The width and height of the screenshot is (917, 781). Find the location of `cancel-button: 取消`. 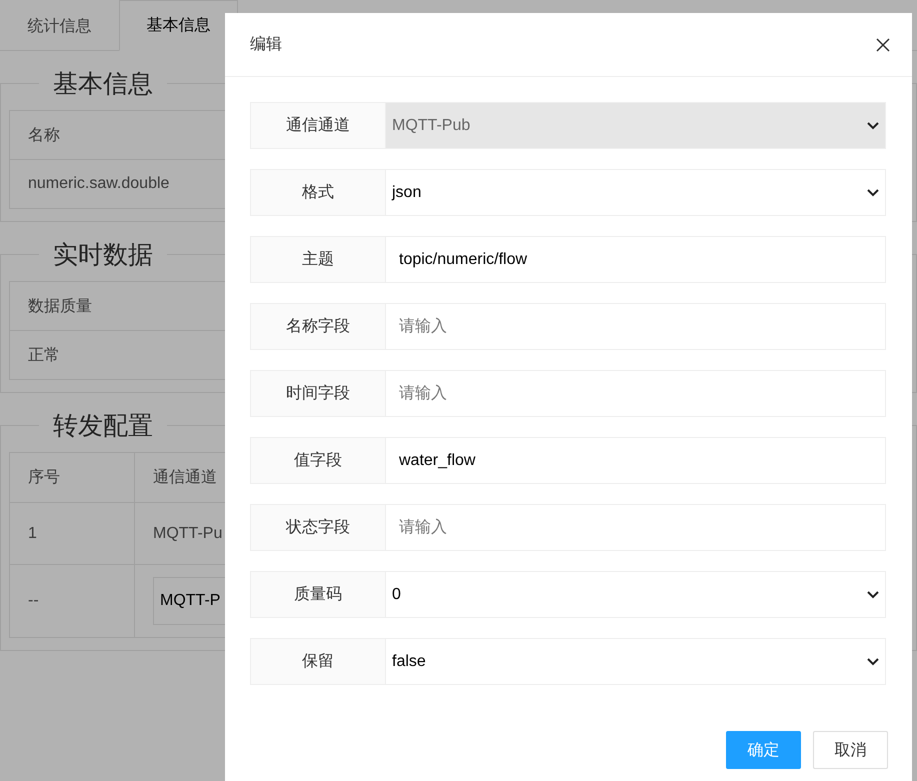

cancel-button: 取消 is located at coordinates (850, 750).